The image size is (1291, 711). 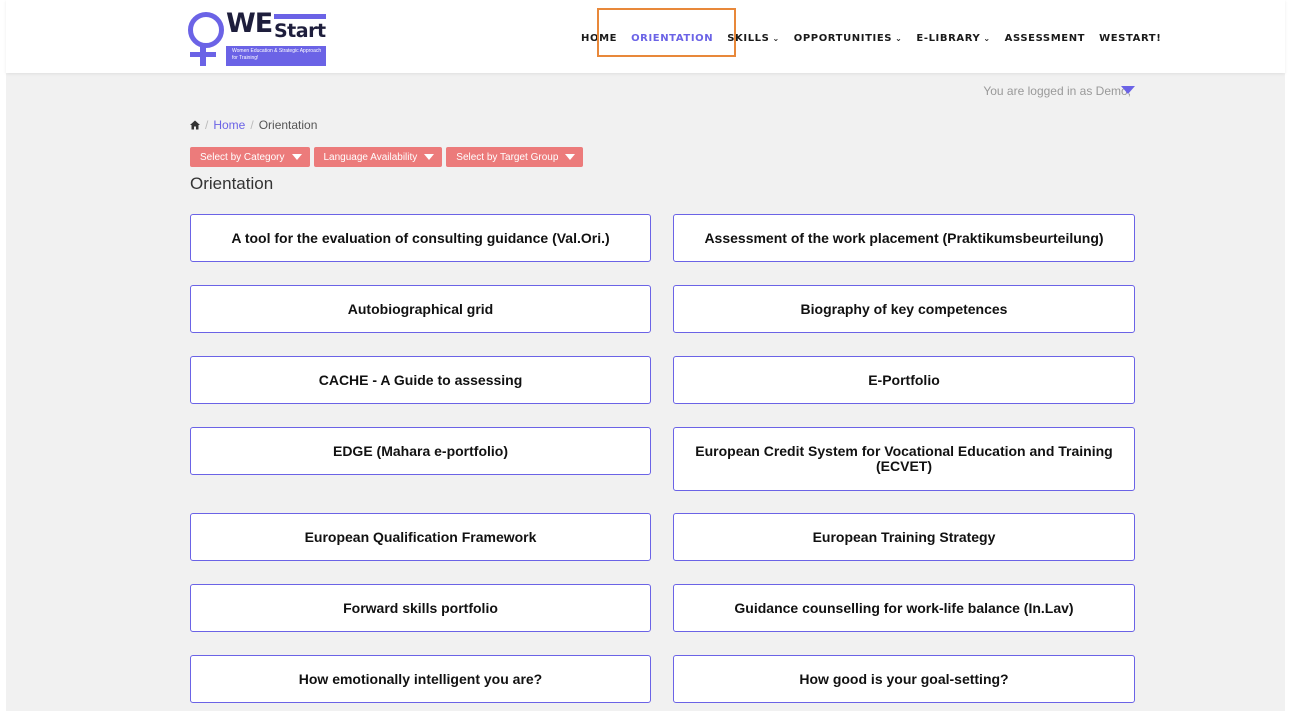 What do you see at coordinates (420, 309) in the screenshot?
I see `resource-card: Autobiographical grid` at bounding box center [420, 309].